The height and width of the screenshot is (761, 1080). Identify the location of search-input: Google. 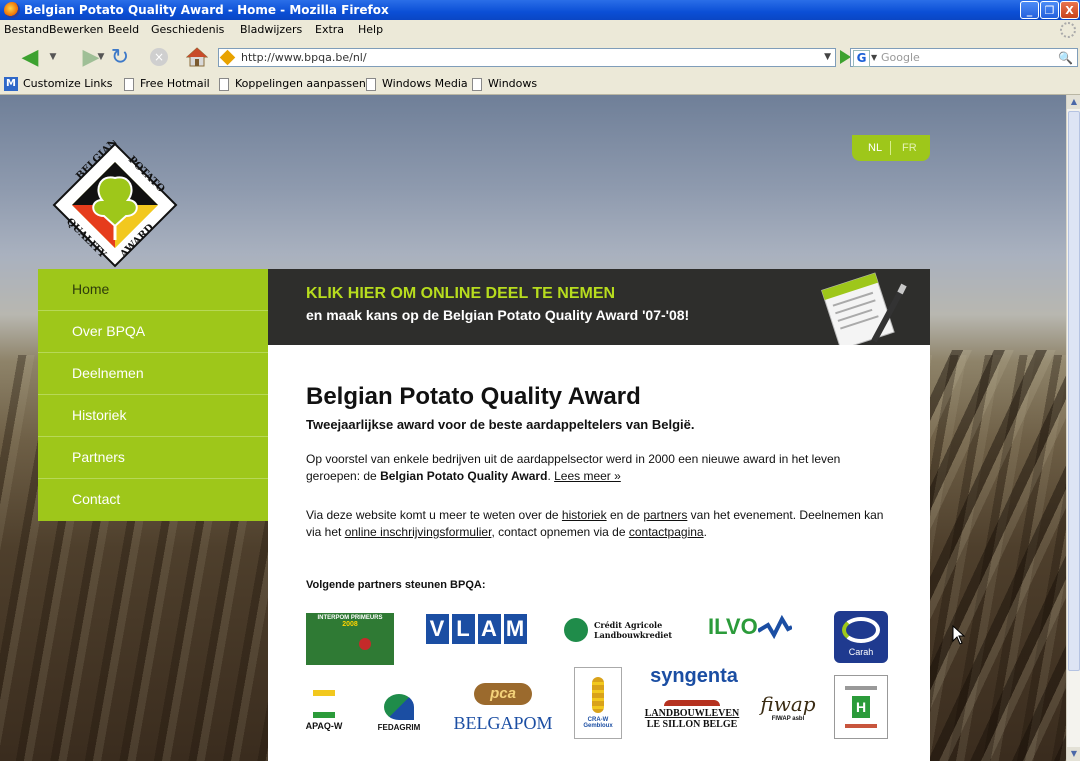
(900, 57).